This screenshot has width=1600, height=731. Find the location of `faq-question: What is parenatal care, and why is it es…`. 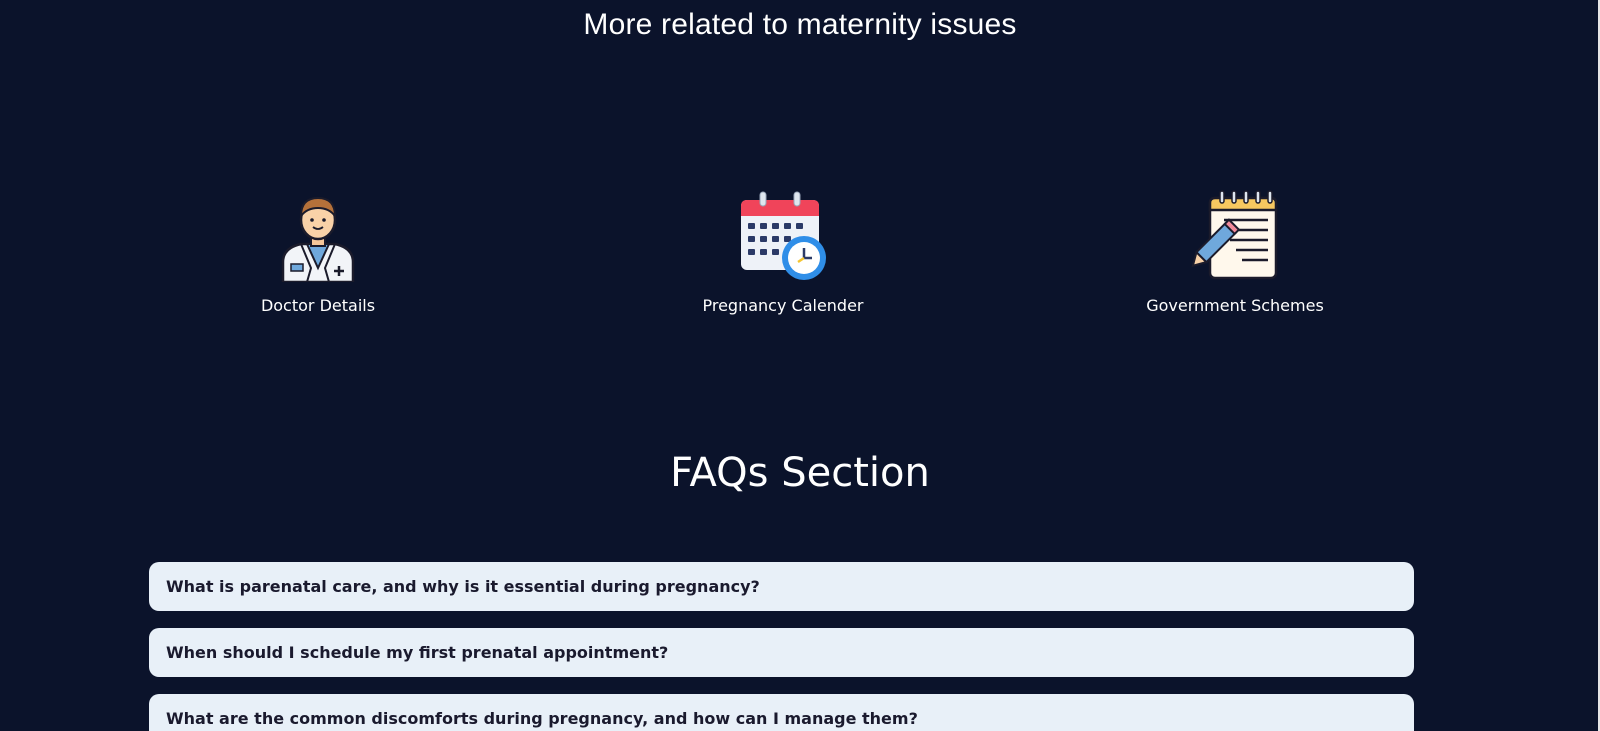

faq-question: What is parenatal care, and why is it es… is located at coordinates (463, 586).